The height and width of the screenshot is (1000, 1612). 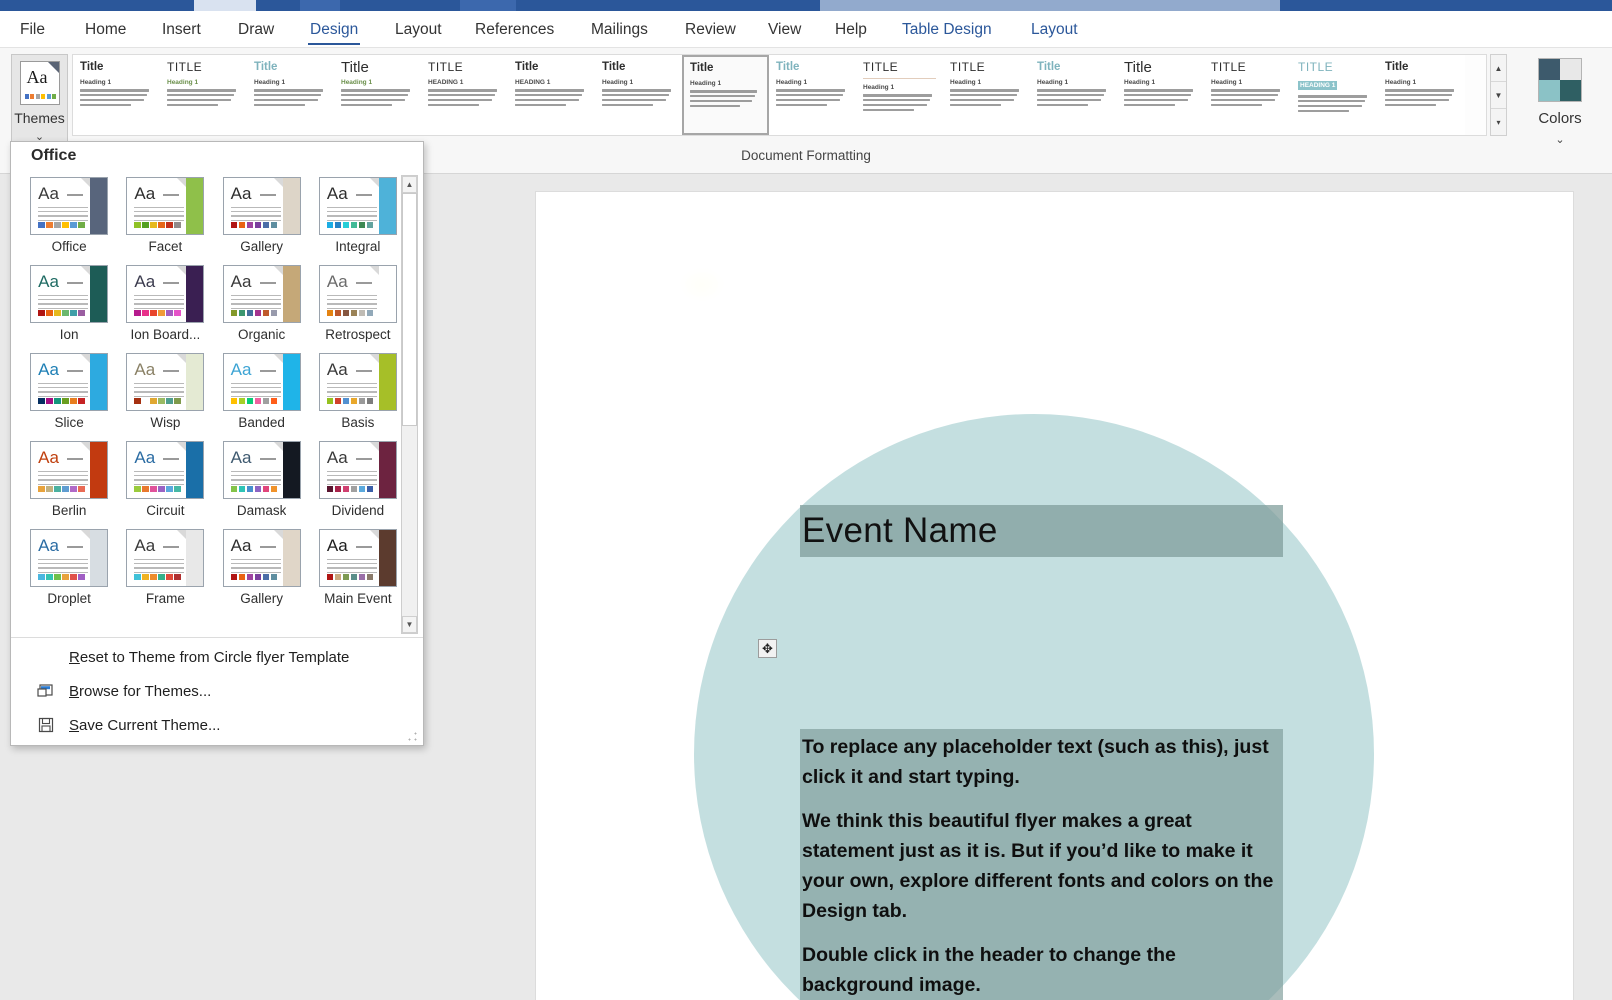 I want to click on chevron-down-icon: ⌄, so click(x=1559, y=139).